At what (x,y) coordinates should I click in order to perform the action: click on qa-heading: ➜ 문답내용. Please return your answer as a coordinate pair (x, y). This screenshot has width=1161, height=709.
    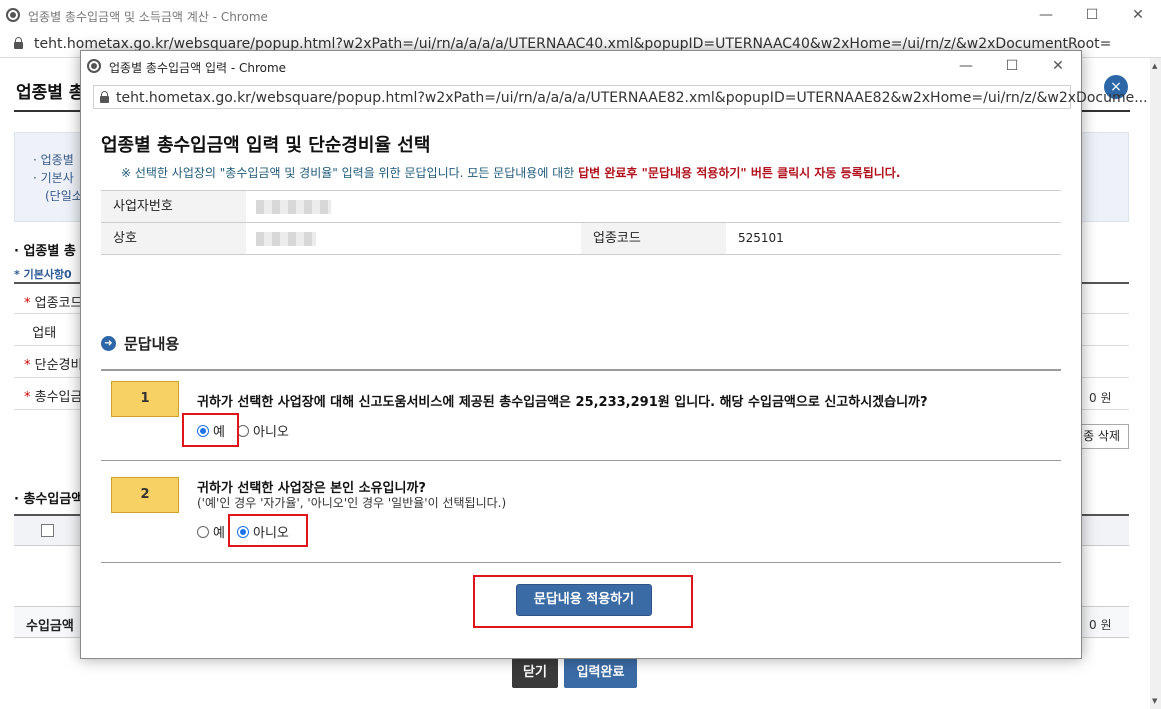
    Looking at the image, I should click on (140, 343).